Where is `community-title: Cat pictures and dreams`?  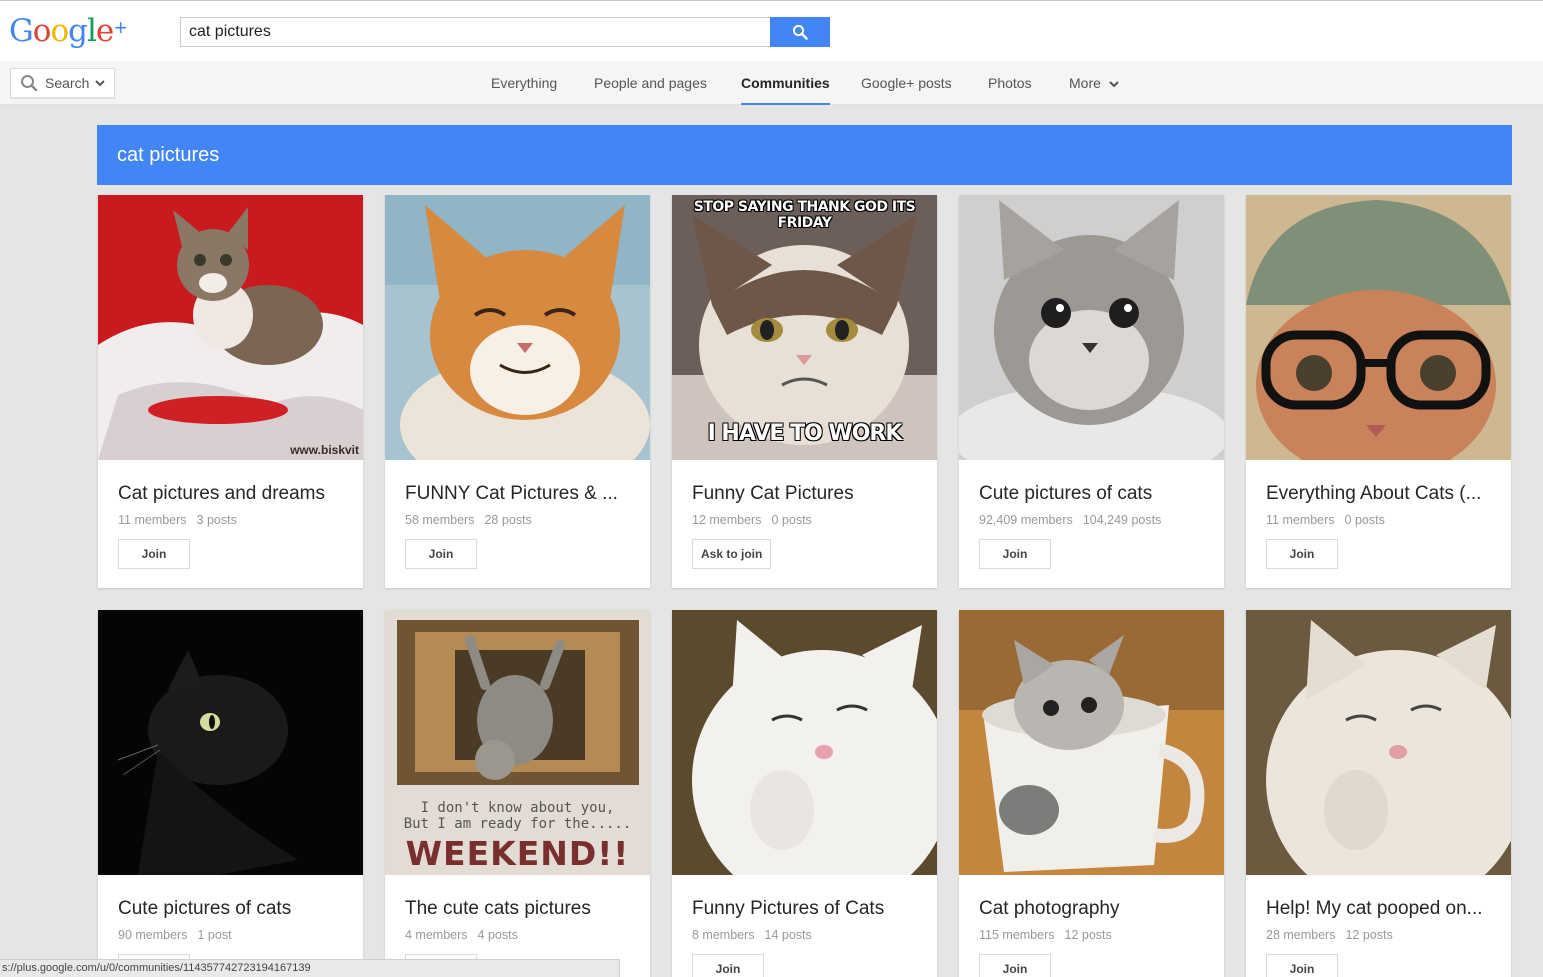
community-title: Cat pictures and dreams is located at coordinates (233, 494).